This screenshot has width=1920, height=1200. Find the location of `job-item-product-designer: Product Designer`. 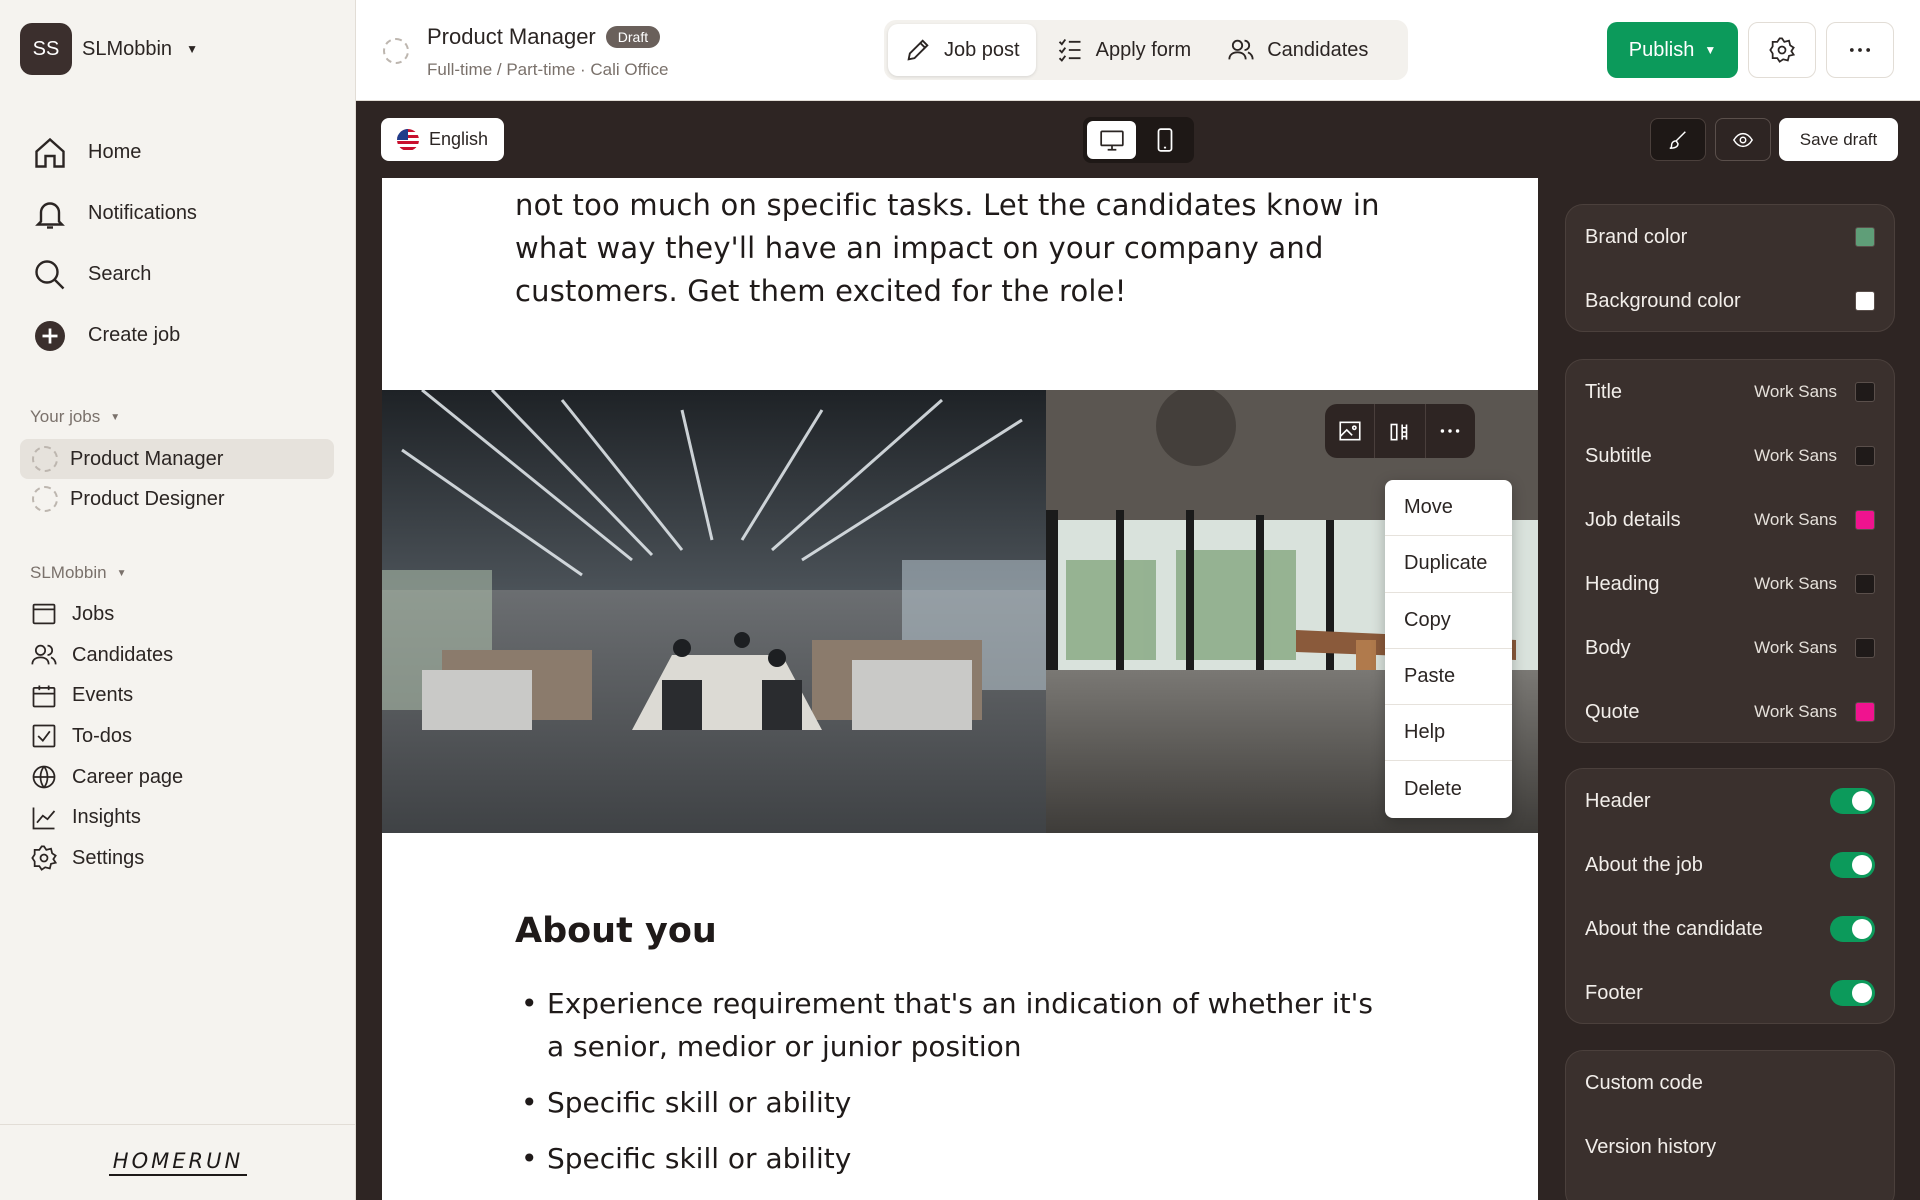

job-item-product-designer: Product Designer is located at coordinates (177, 499).